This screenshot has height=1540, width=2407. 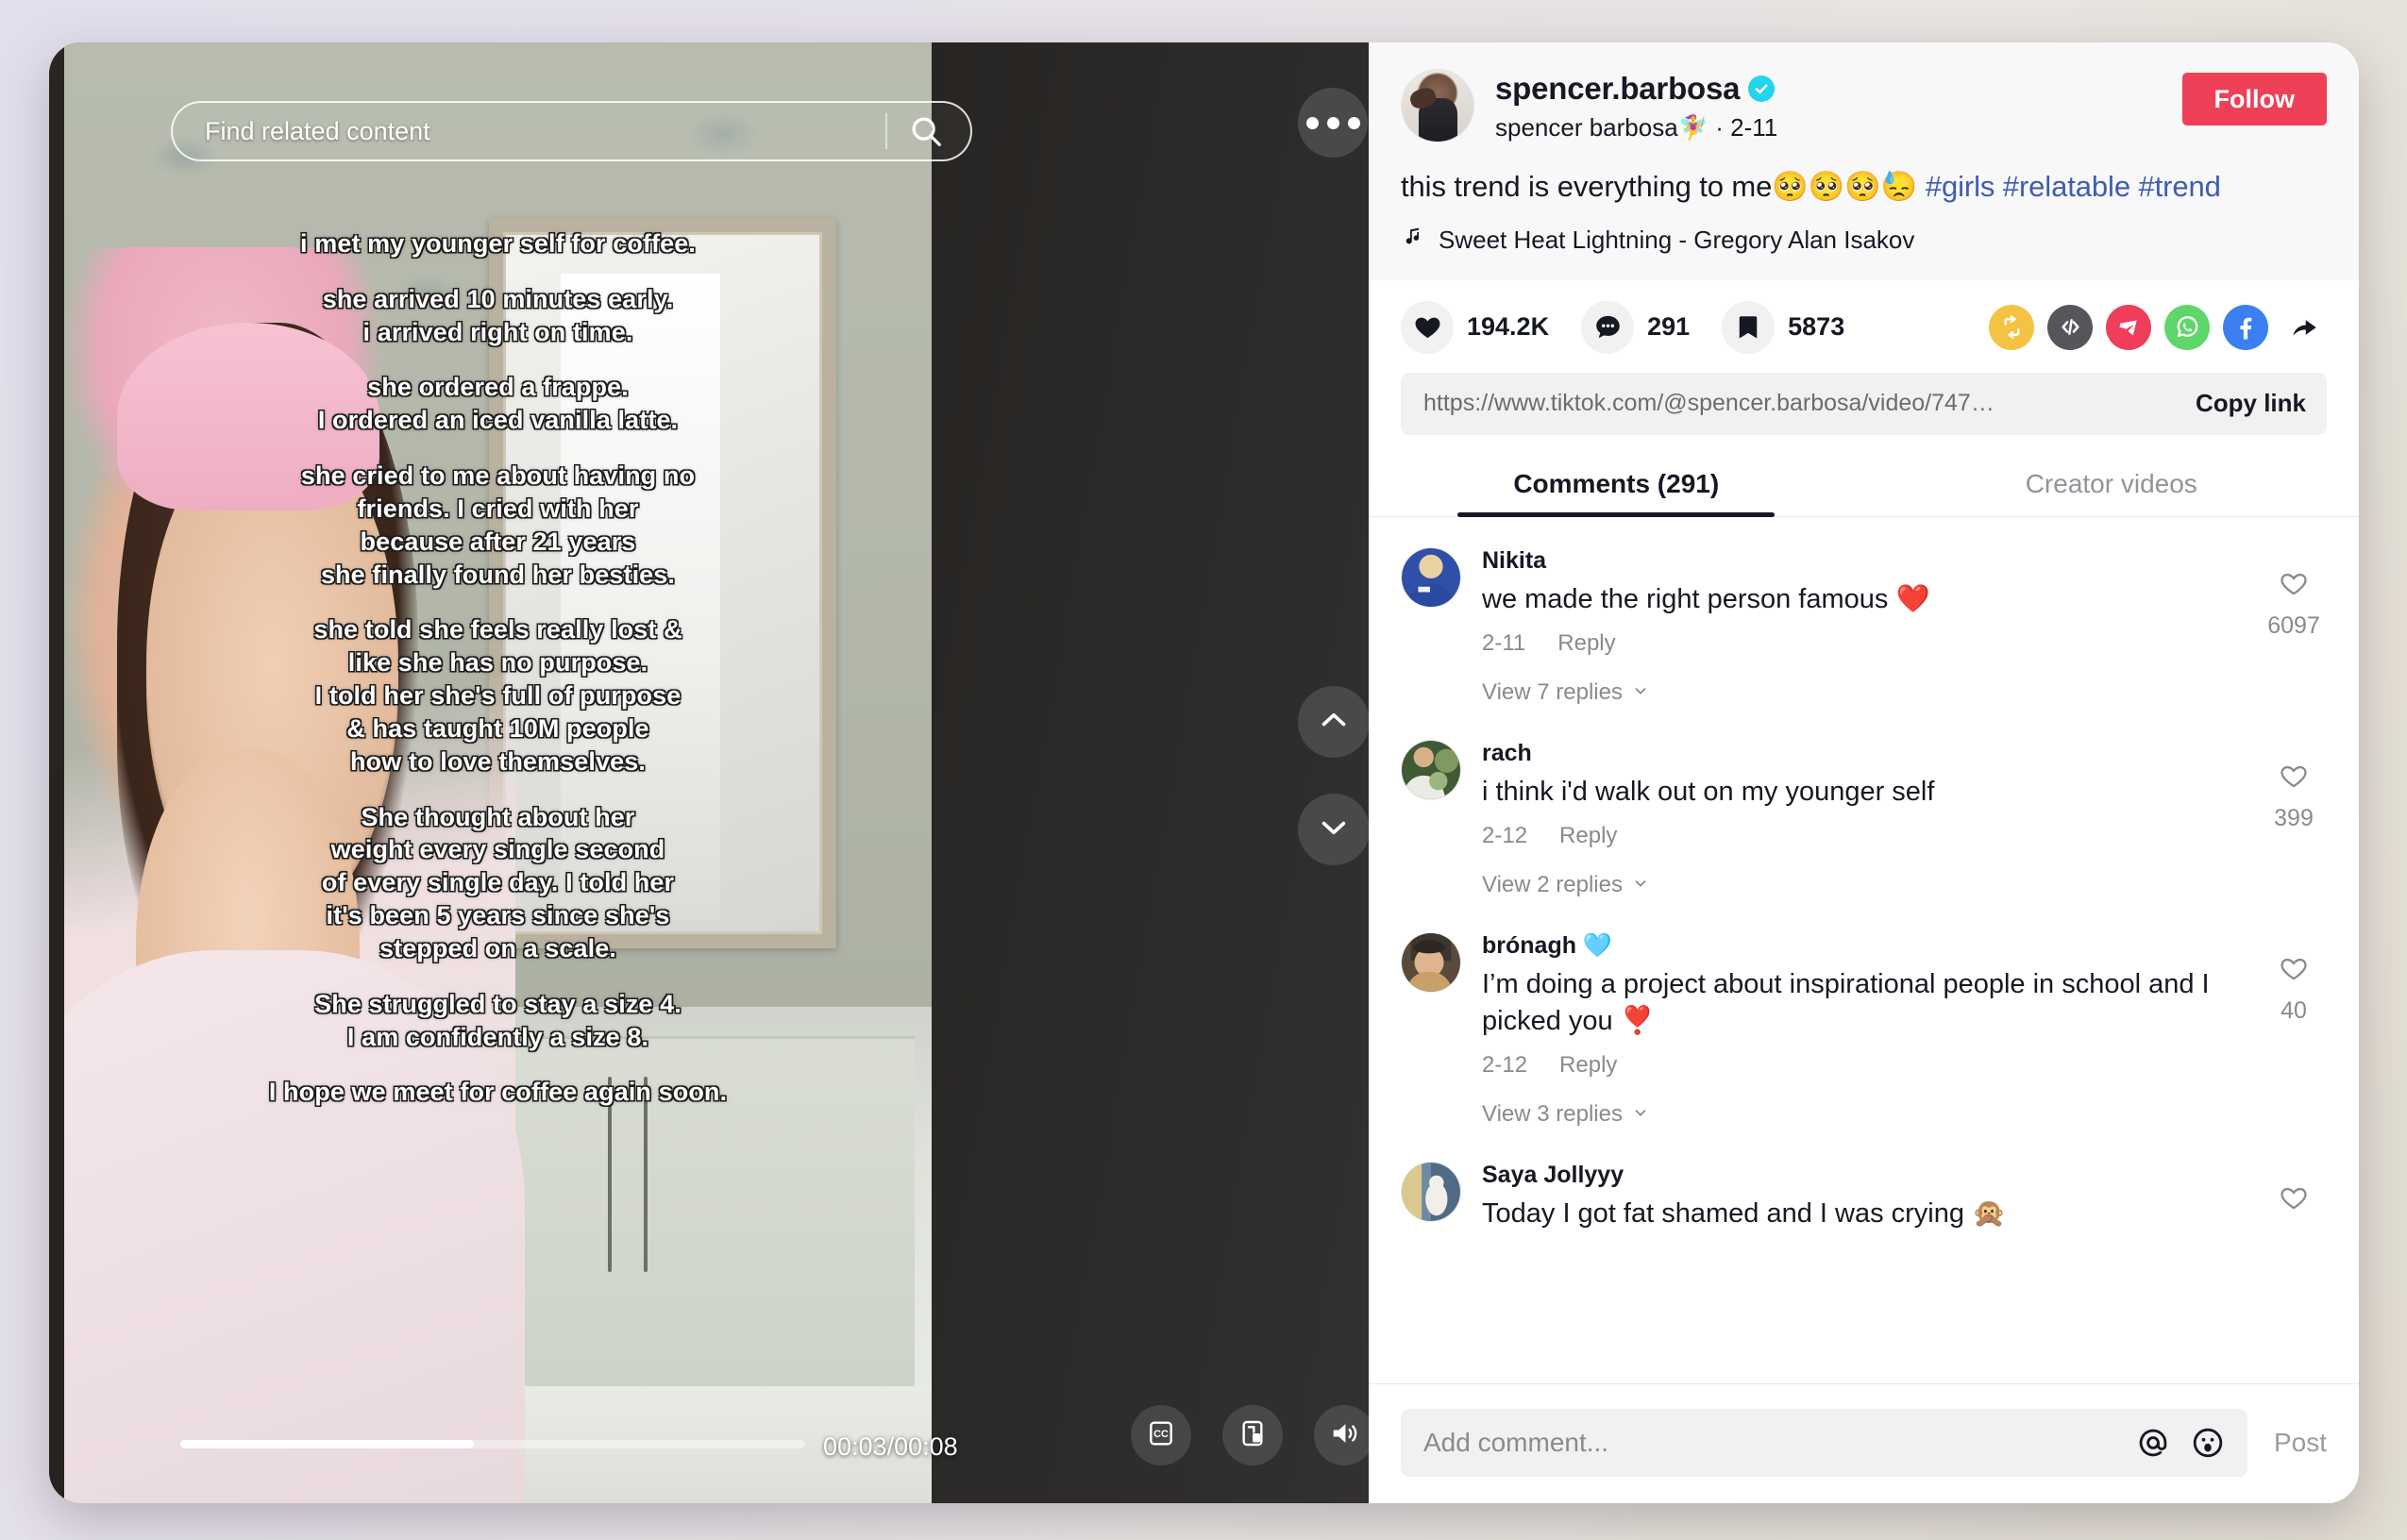 I want to click on comment-date: 2-11, so click(x=1504, y=643).